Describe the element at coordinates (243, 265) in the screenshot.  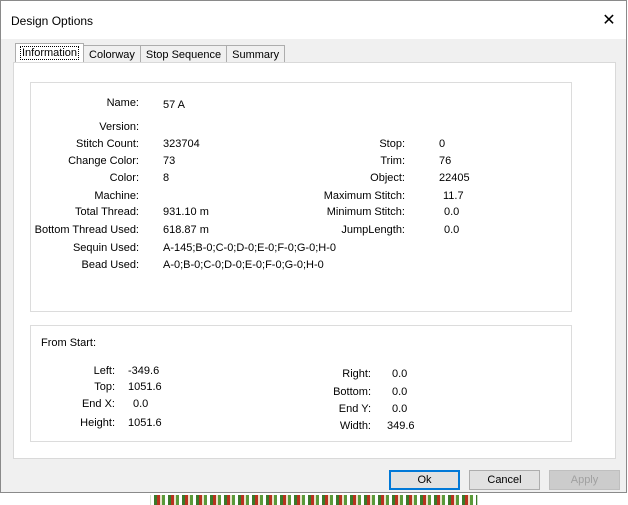
I see `bead-value: A-0;B-0;C-0;D-0;E-0;F-0;G-0;H-0` at that location.